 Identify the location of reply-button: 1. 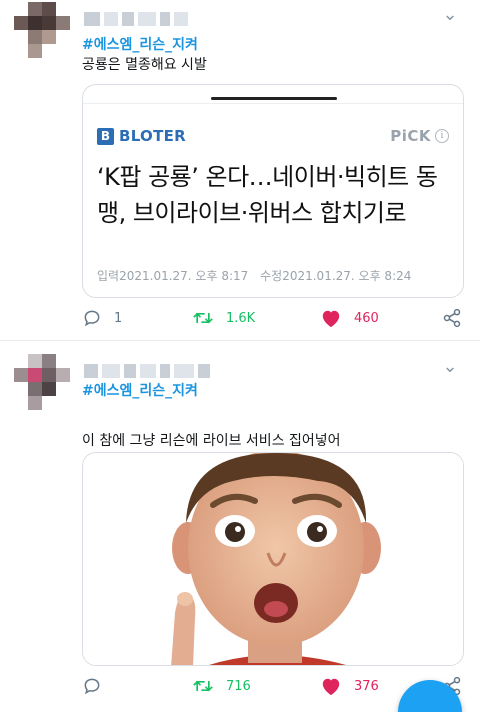
(102, 318).